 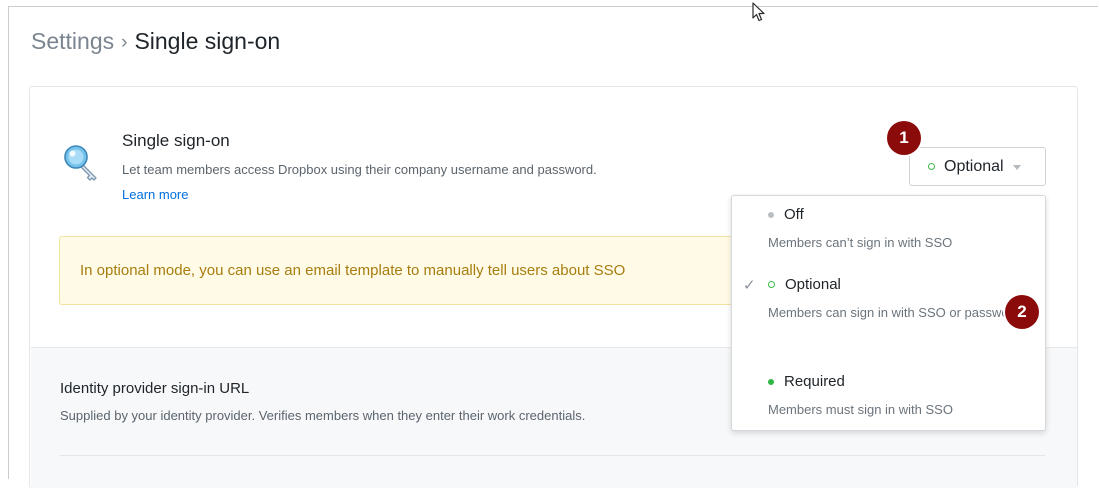 What do you see at coordinates (931, 166) in the screenshot?
I see `status-dot-icon` at bounding box center [931, 166].